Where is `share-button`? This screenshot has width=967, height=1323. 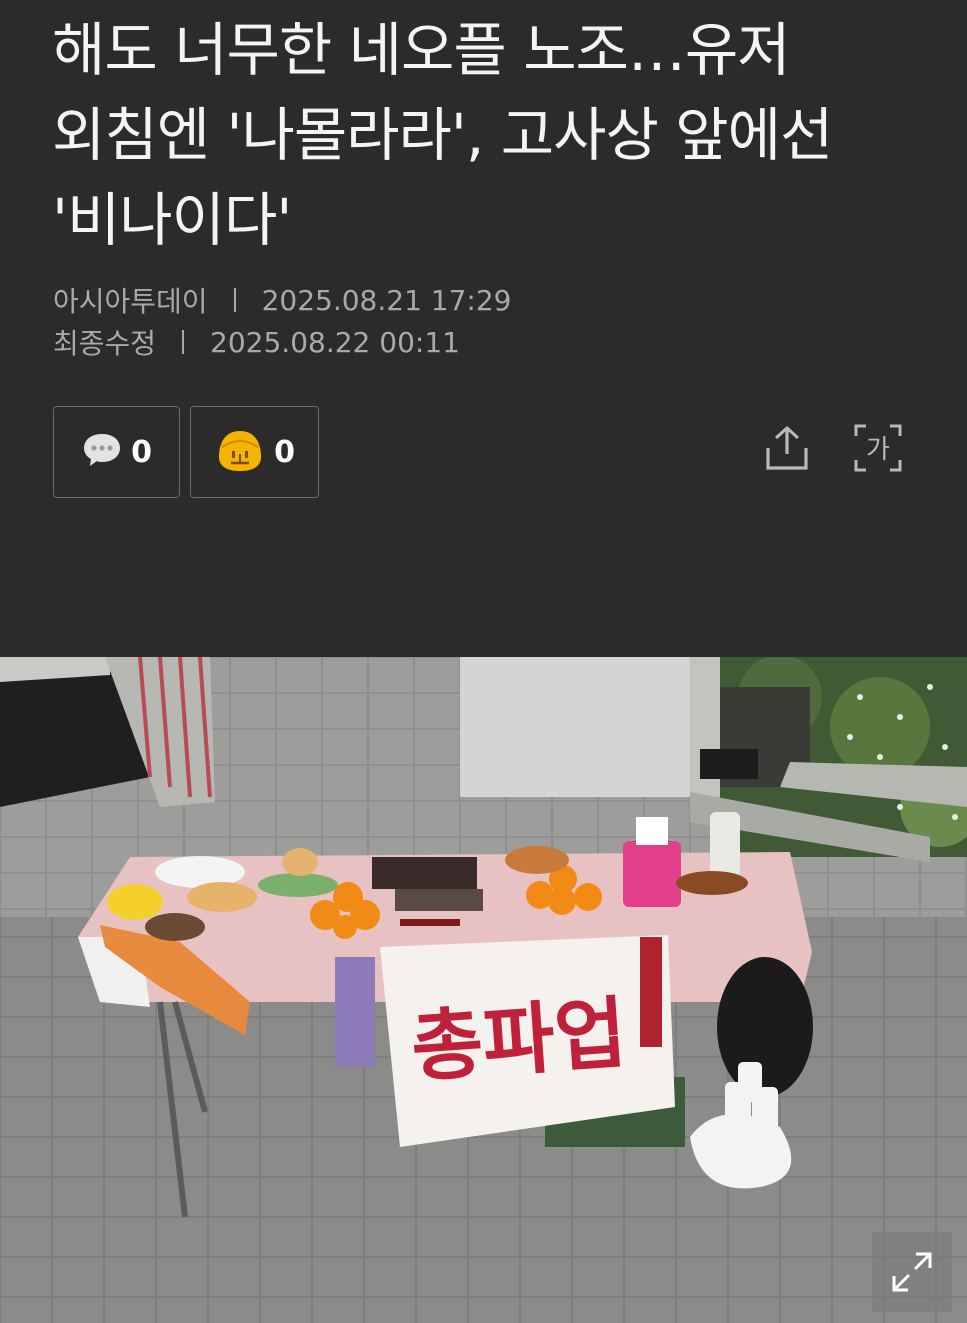 share-button is located at coordinates (787, 448).